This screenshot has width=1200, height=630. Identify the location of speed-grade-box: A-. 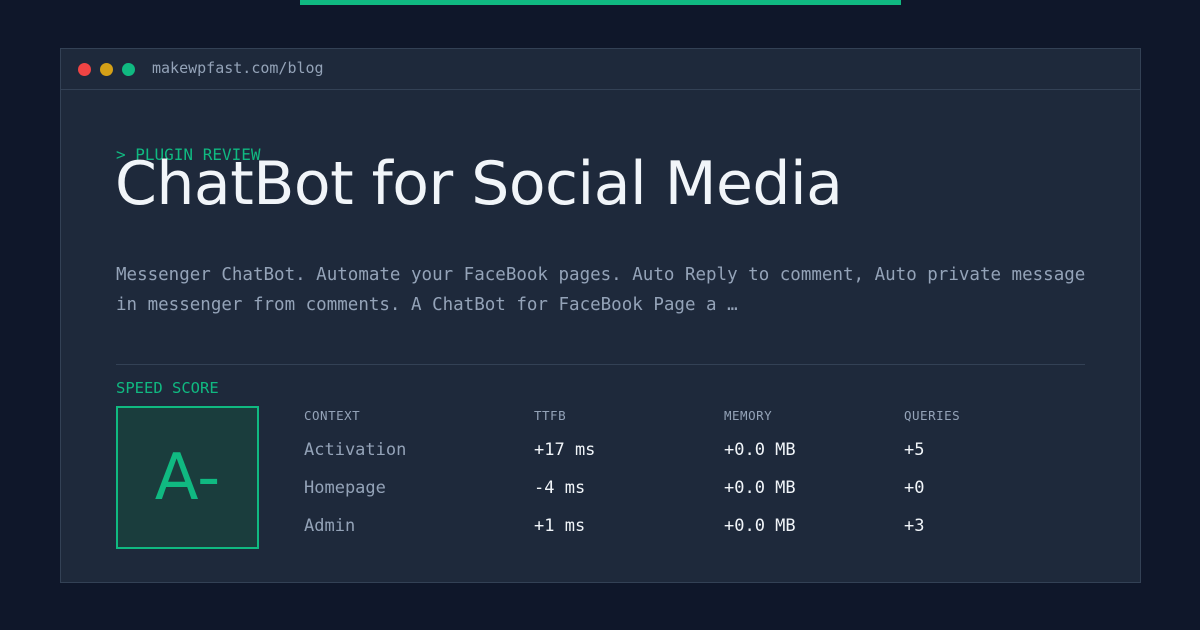
(187, 477).